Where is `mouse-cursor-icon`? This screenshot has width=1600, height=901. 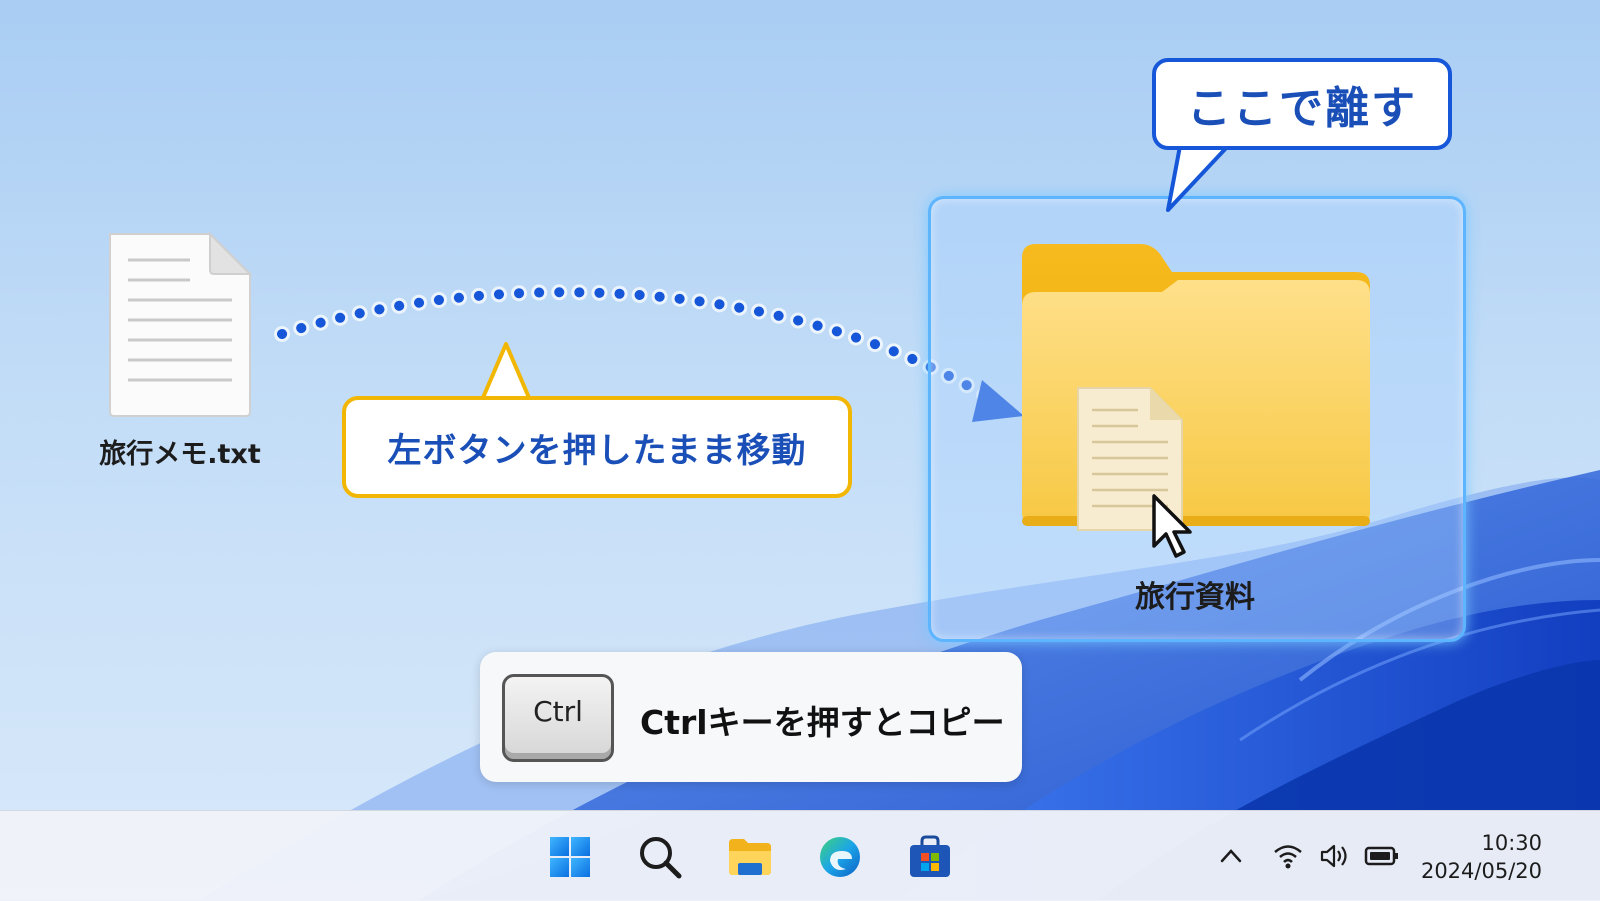 mouse-cursor-icon is located at coordinates (1172, 526).